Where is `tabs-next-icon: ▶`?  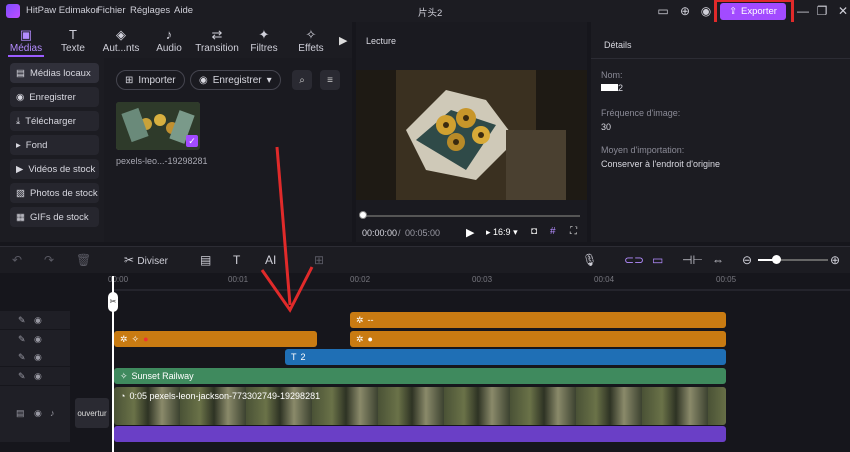
tabs-next-icon: ▶ is located at coordinates (343, 40).